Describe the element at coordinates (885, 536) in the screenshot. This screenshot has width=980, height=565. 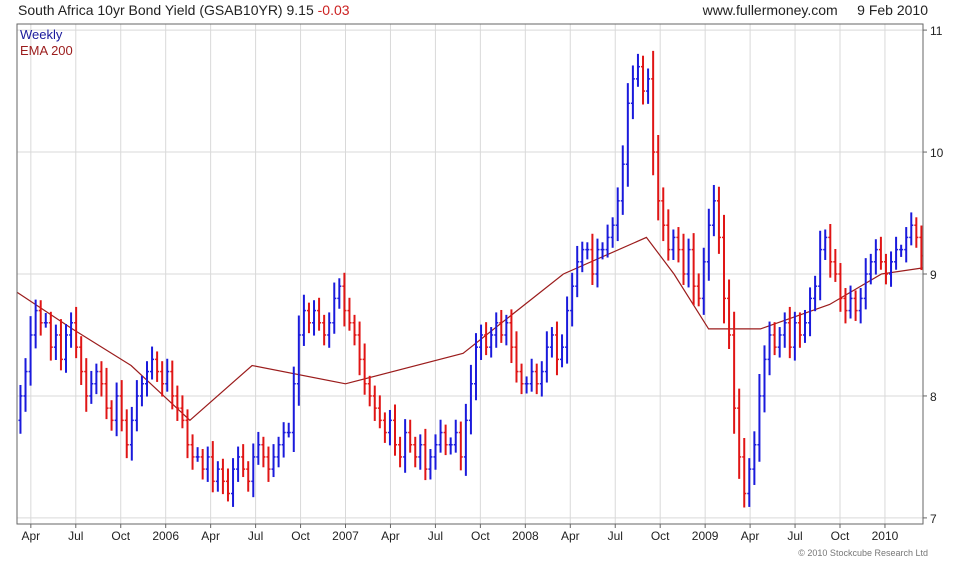
I see `x-tick-label: 2010` at that location.